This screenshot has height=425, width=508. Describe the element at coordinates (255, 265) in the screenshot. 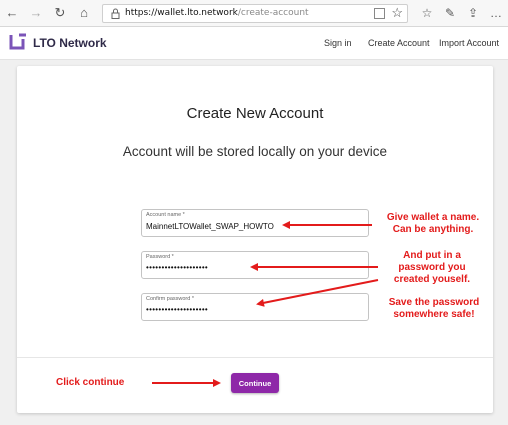

I see `password-field: Password * ••••••••••••••••••••` at that location.